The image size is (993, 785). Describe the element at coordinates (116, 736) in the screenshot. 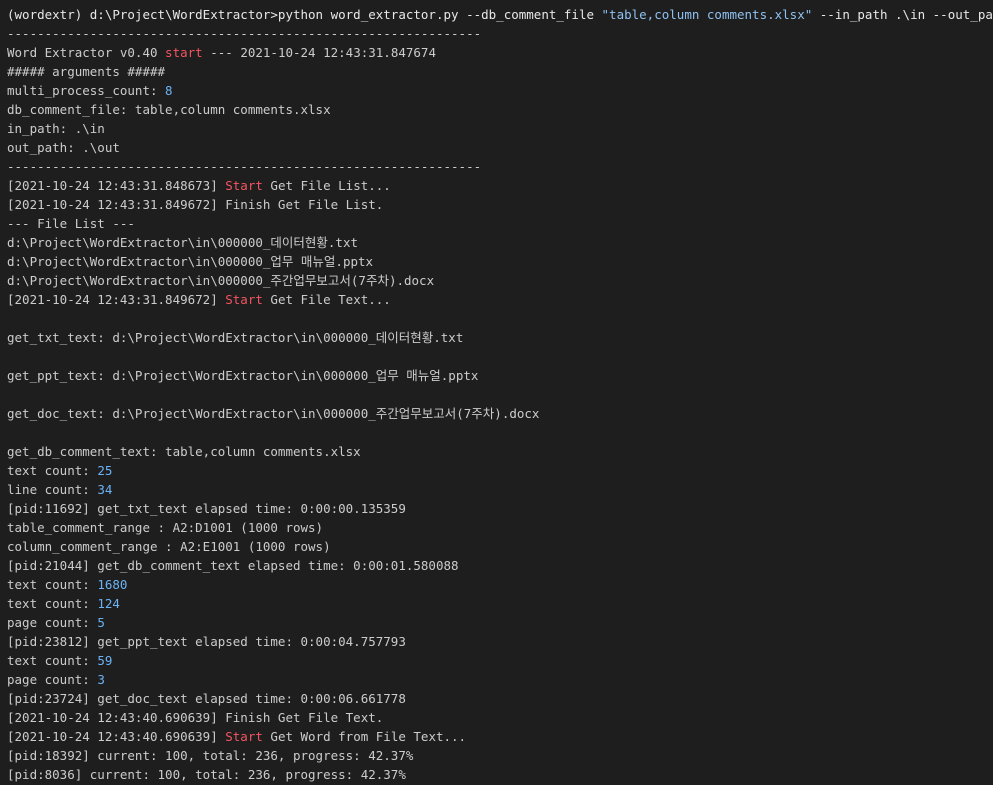

I see `output-token: [2021-10-24 12:43:40.690639]` at that location.